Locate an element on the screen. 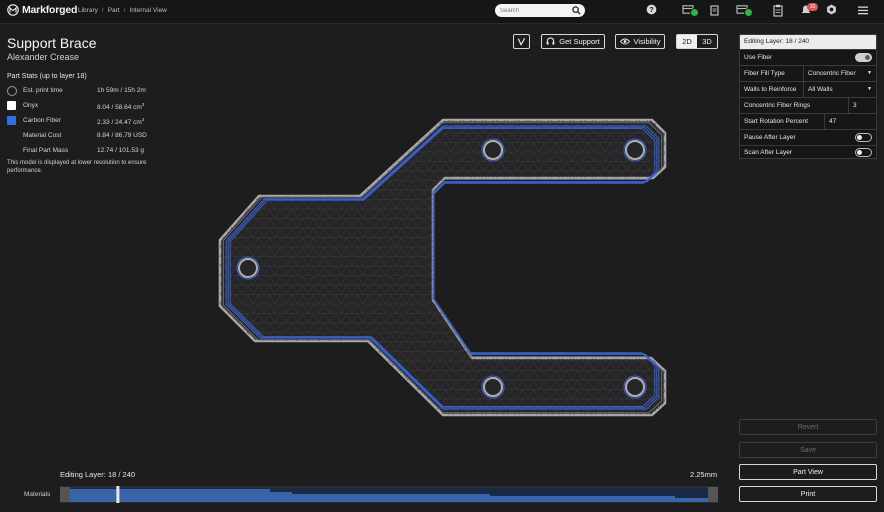 The height and width of the screenshot is (512, 884). start-rotation-percent-input: 47 is located at coordinates (850, 121).